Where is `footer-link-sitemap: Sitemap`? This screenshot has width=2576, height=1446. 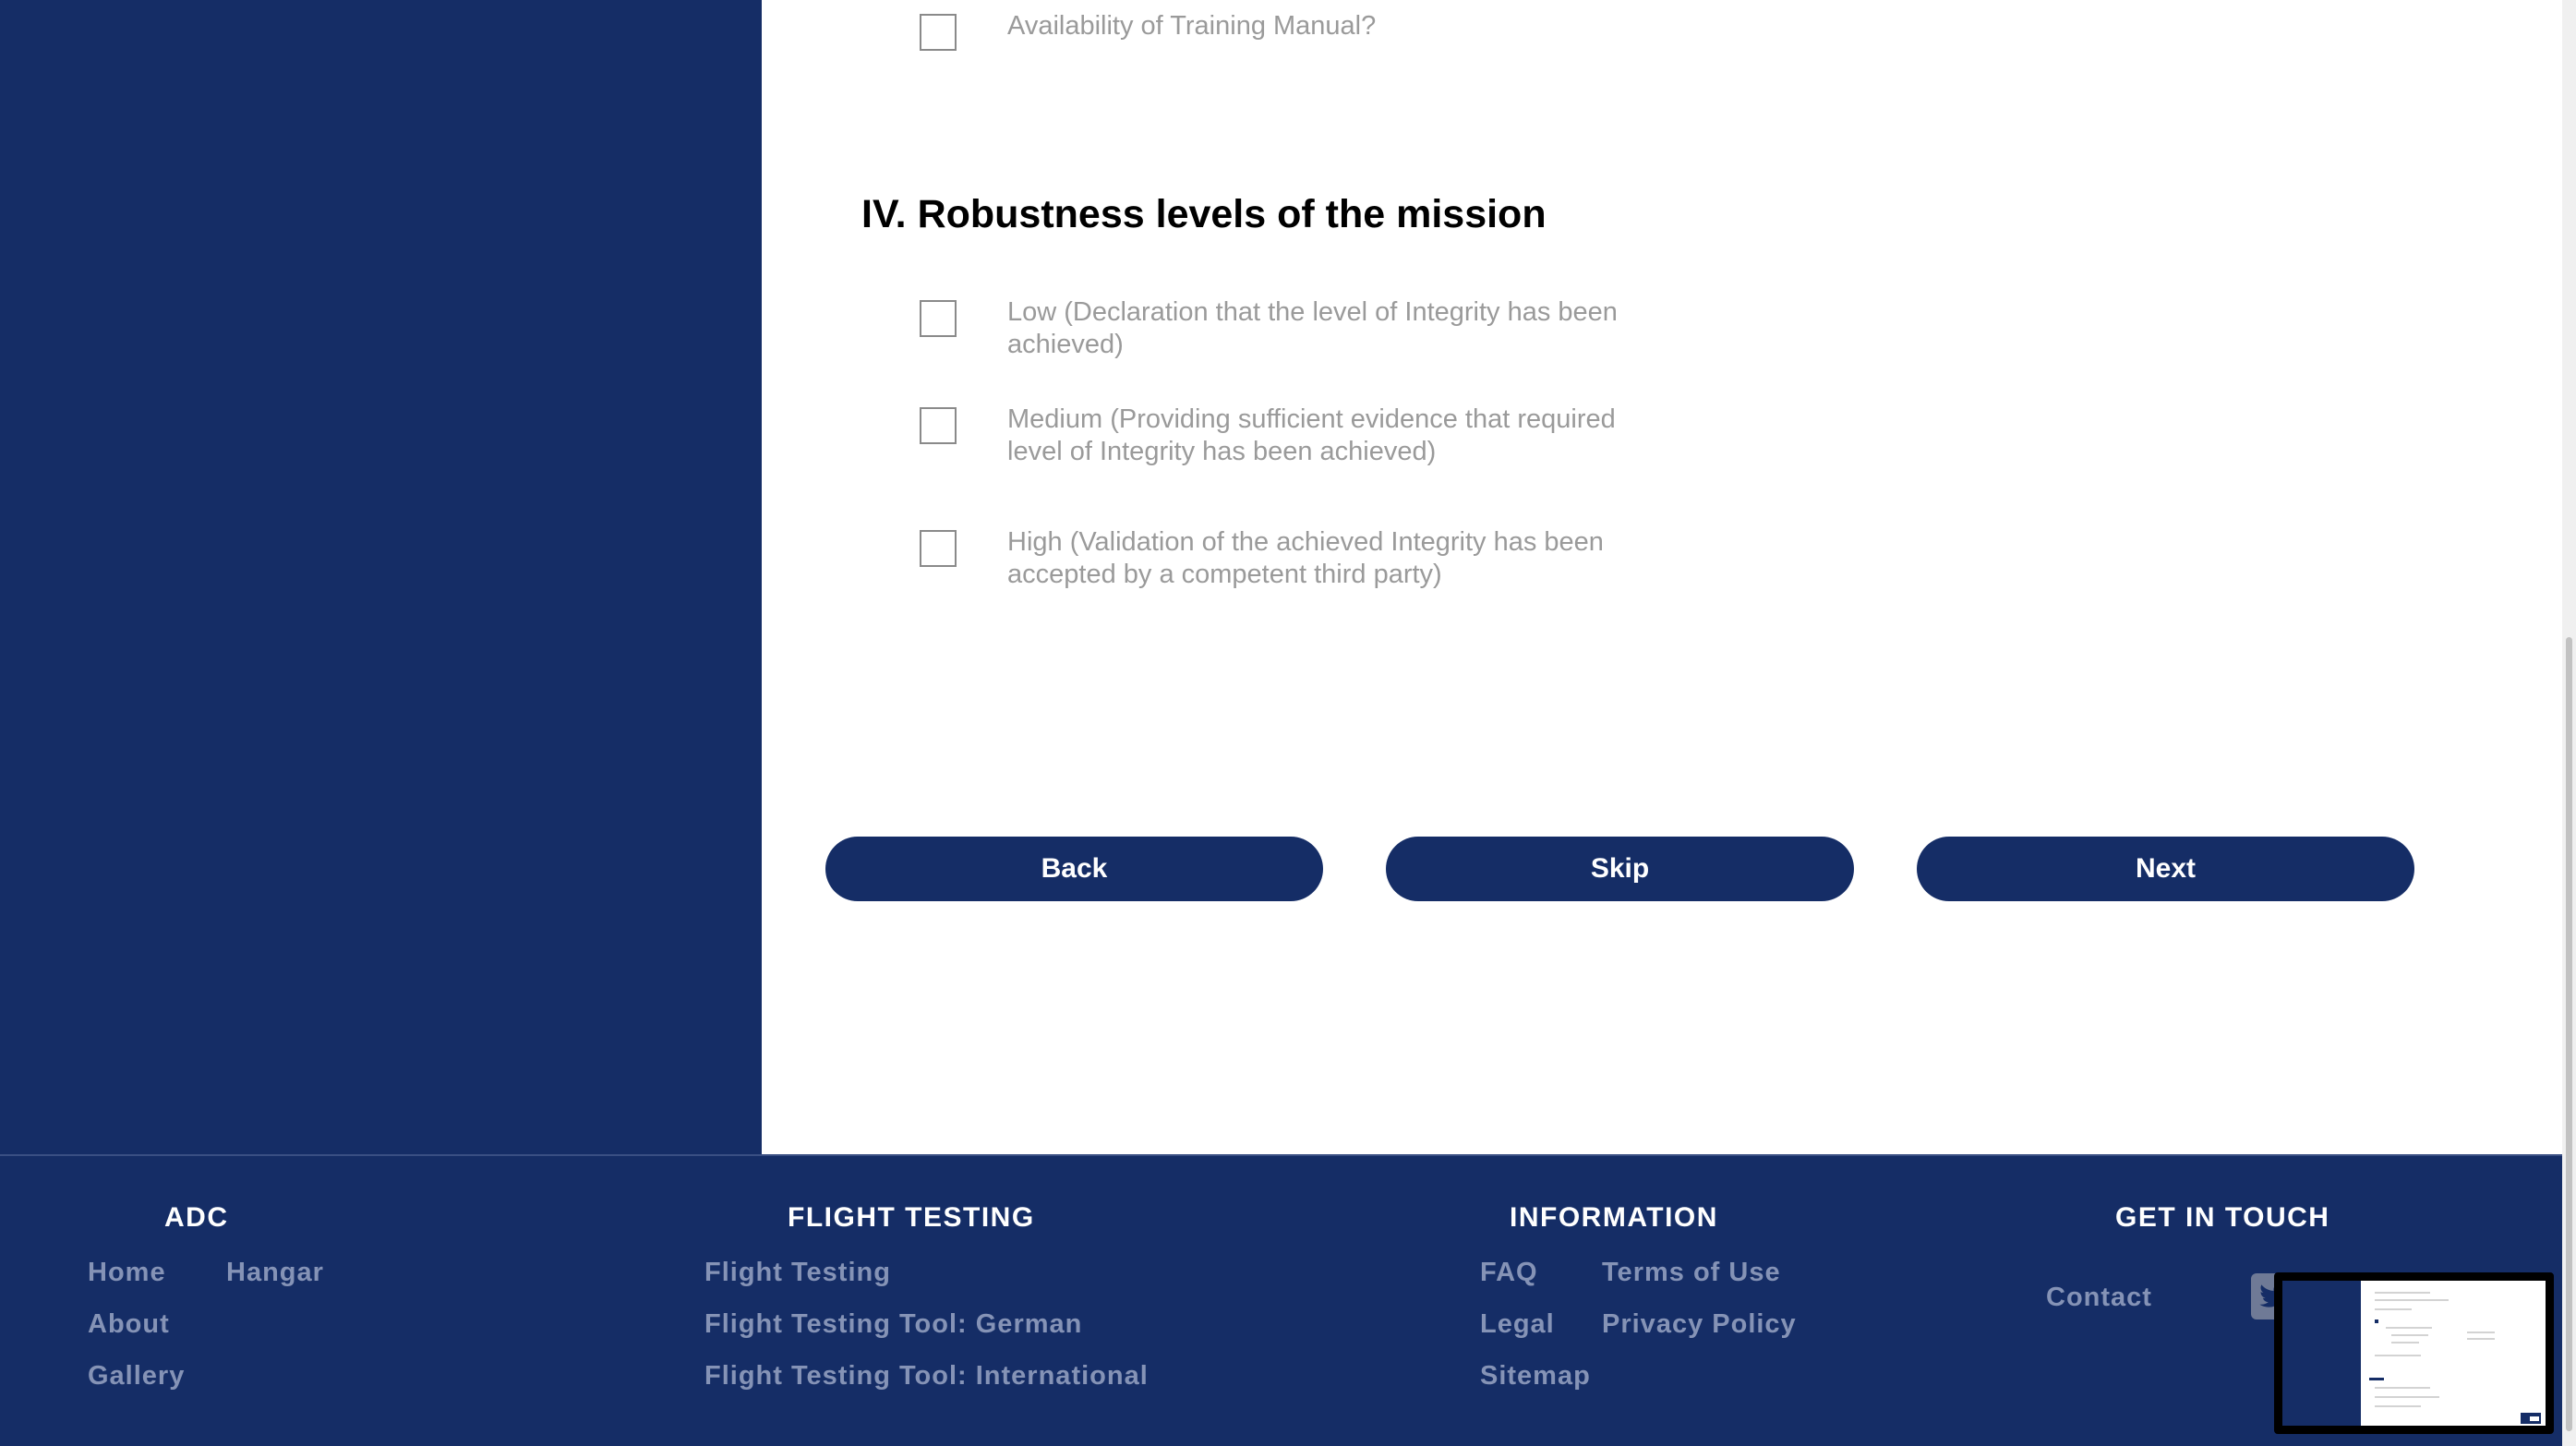
footer-link-sitemap: Sitemap is located at coordinates (1535, 1376).